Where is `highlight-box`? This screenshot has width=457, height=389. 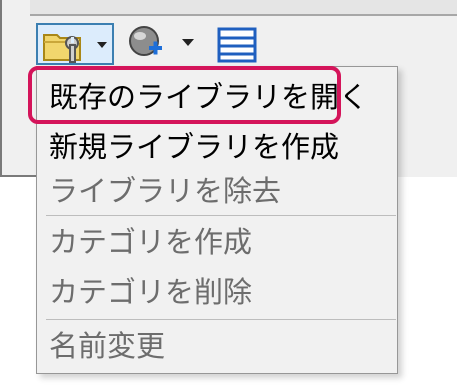 highlight-box is located at coordinates (184, 95).